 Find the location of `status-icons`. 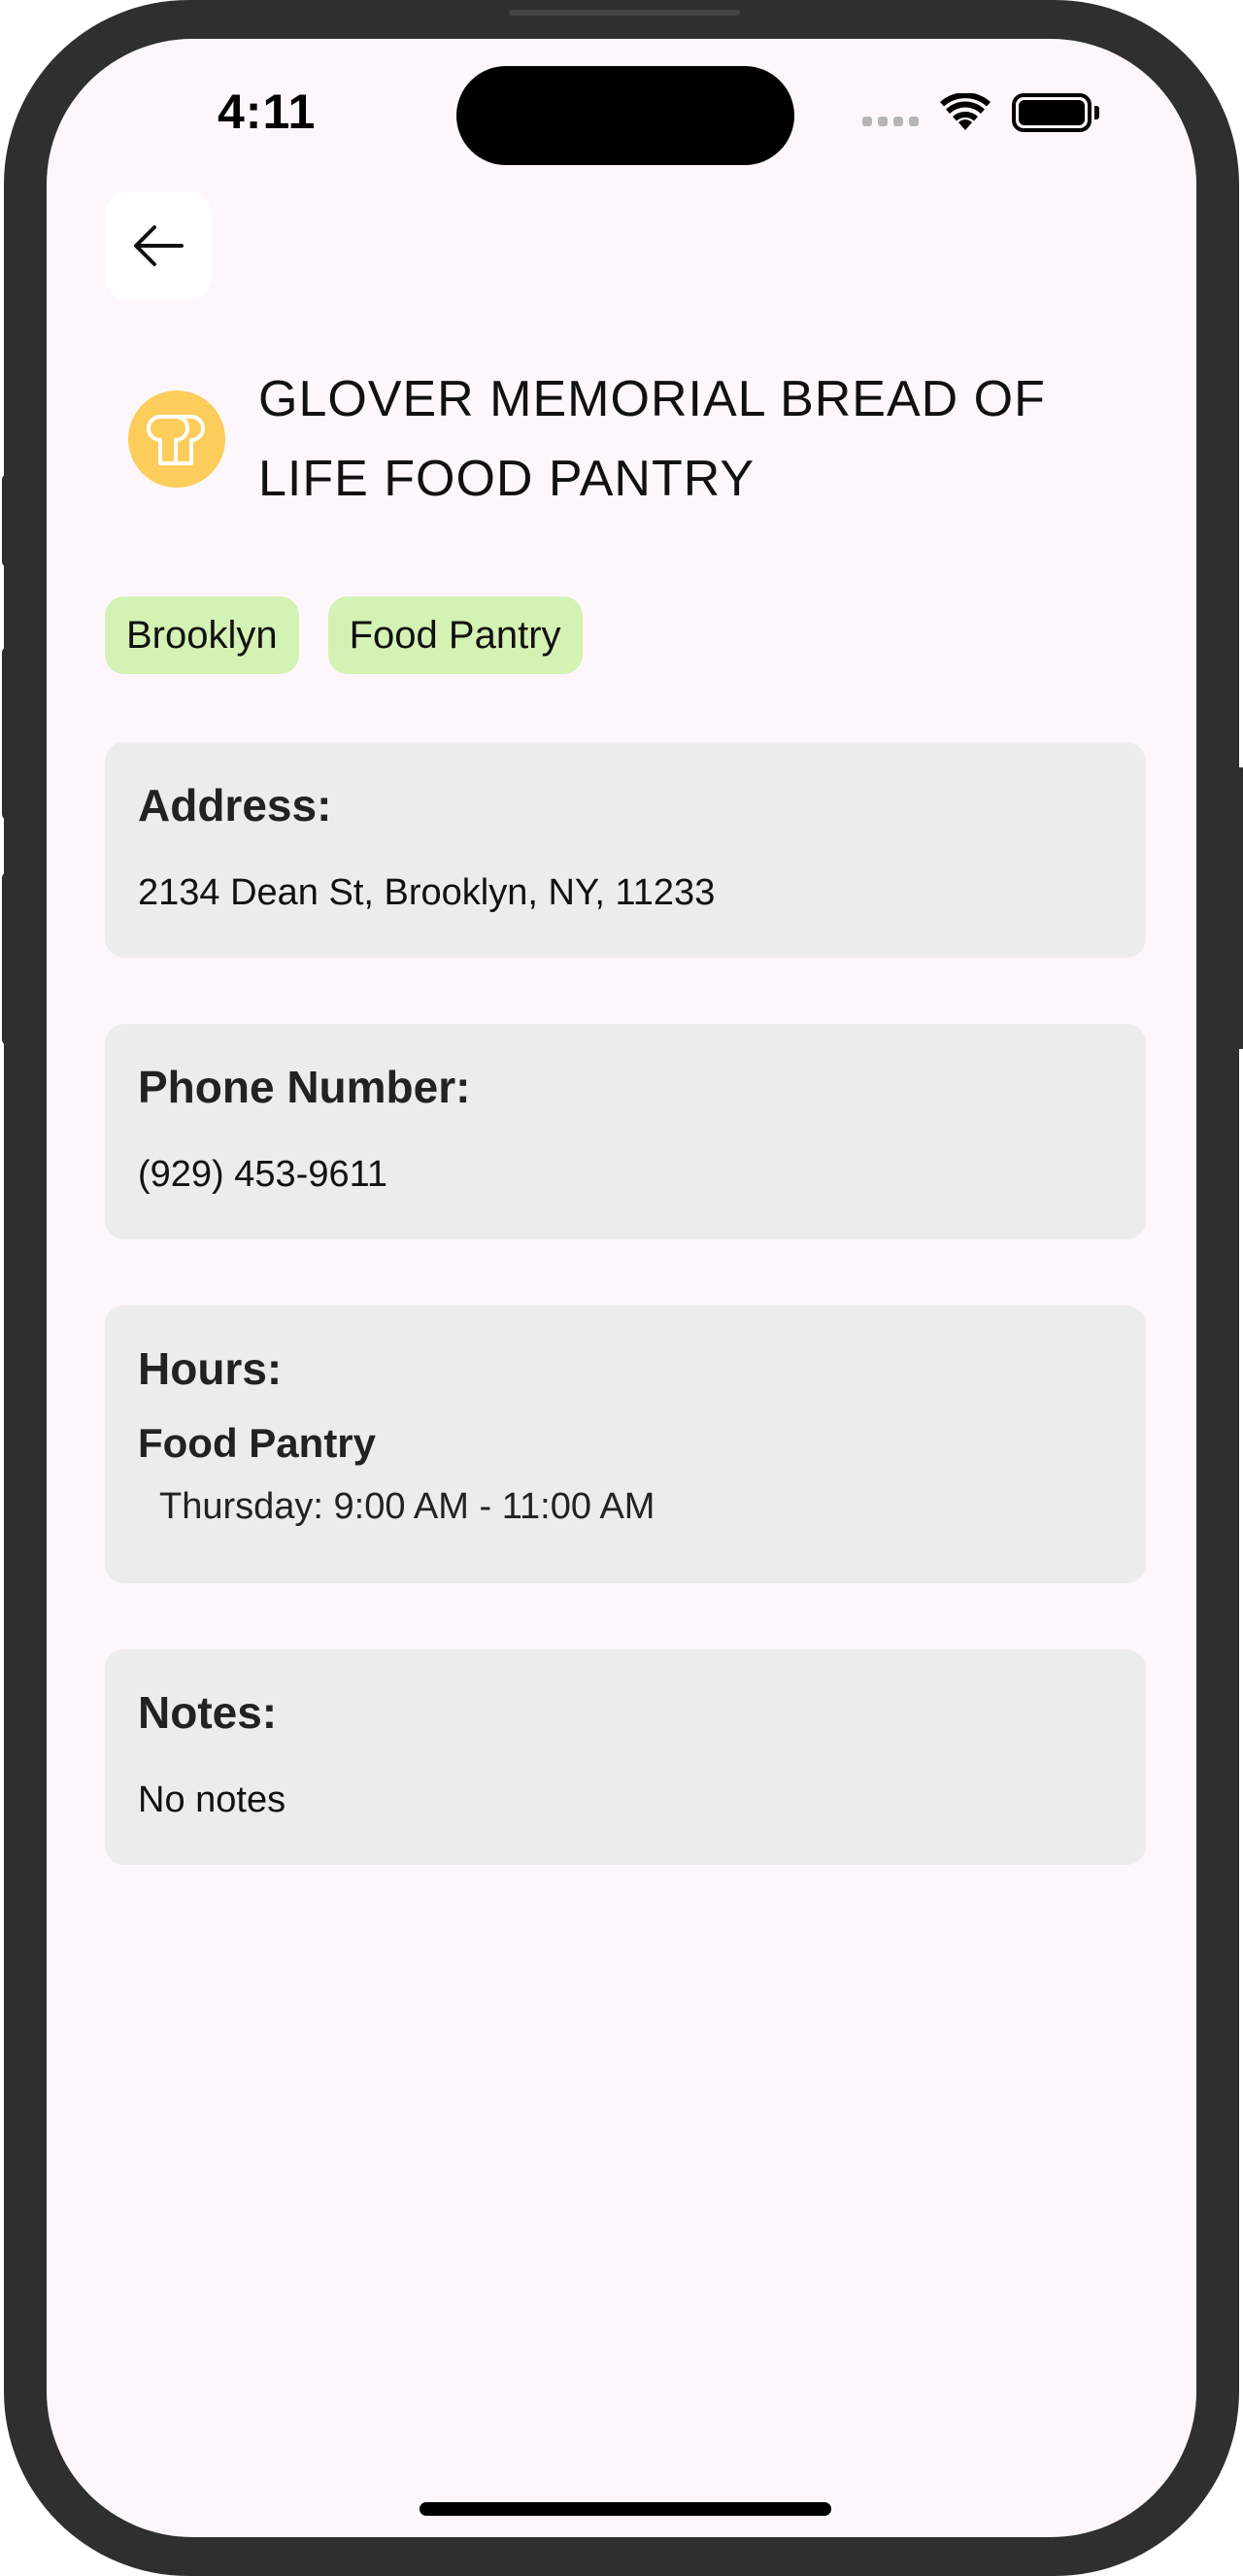

status-icons is located at coordinates (980, 112).